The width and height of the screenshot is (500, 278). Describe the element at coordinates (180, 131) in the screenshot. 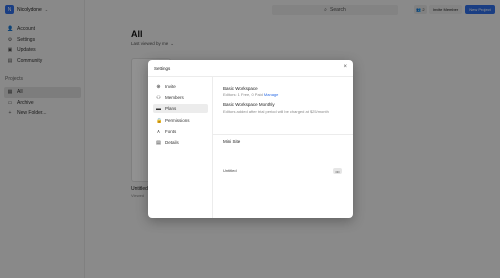

I see `tab-fonts: ᴀ Fonts` at that location.